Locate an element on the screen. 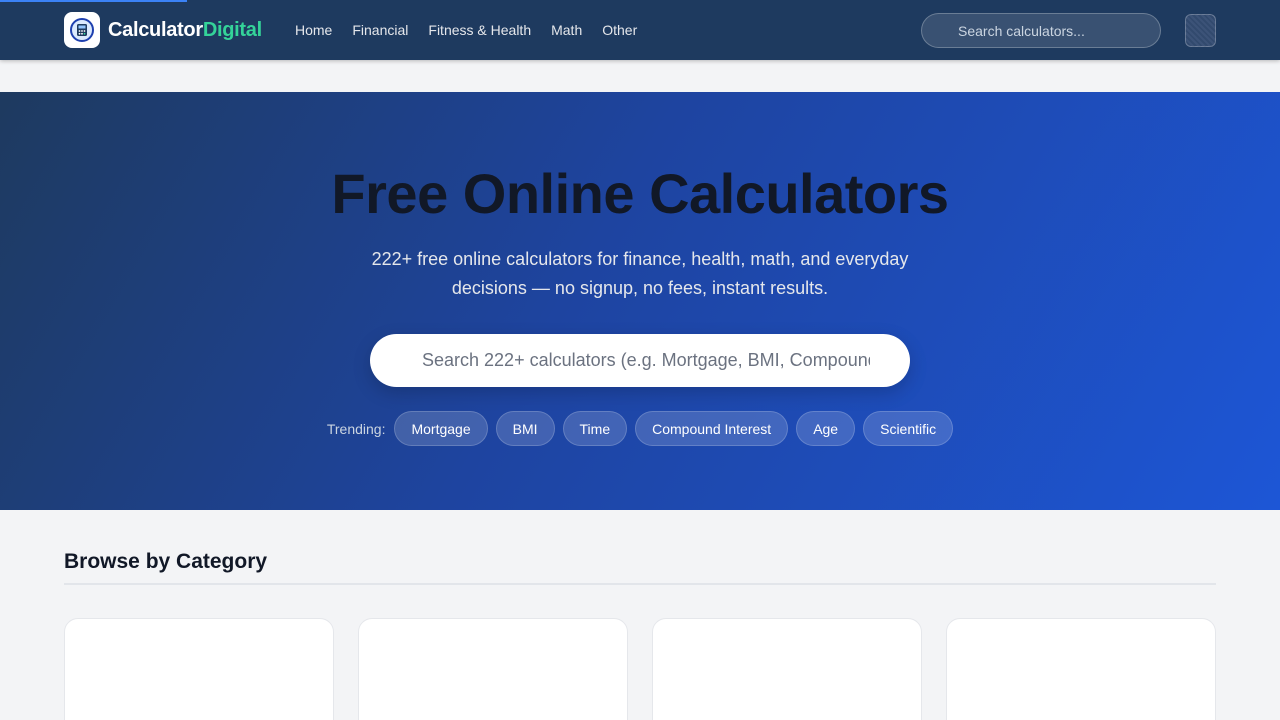  trending-chip-mortgage: Mortgage is located at coordinates (441, 428).